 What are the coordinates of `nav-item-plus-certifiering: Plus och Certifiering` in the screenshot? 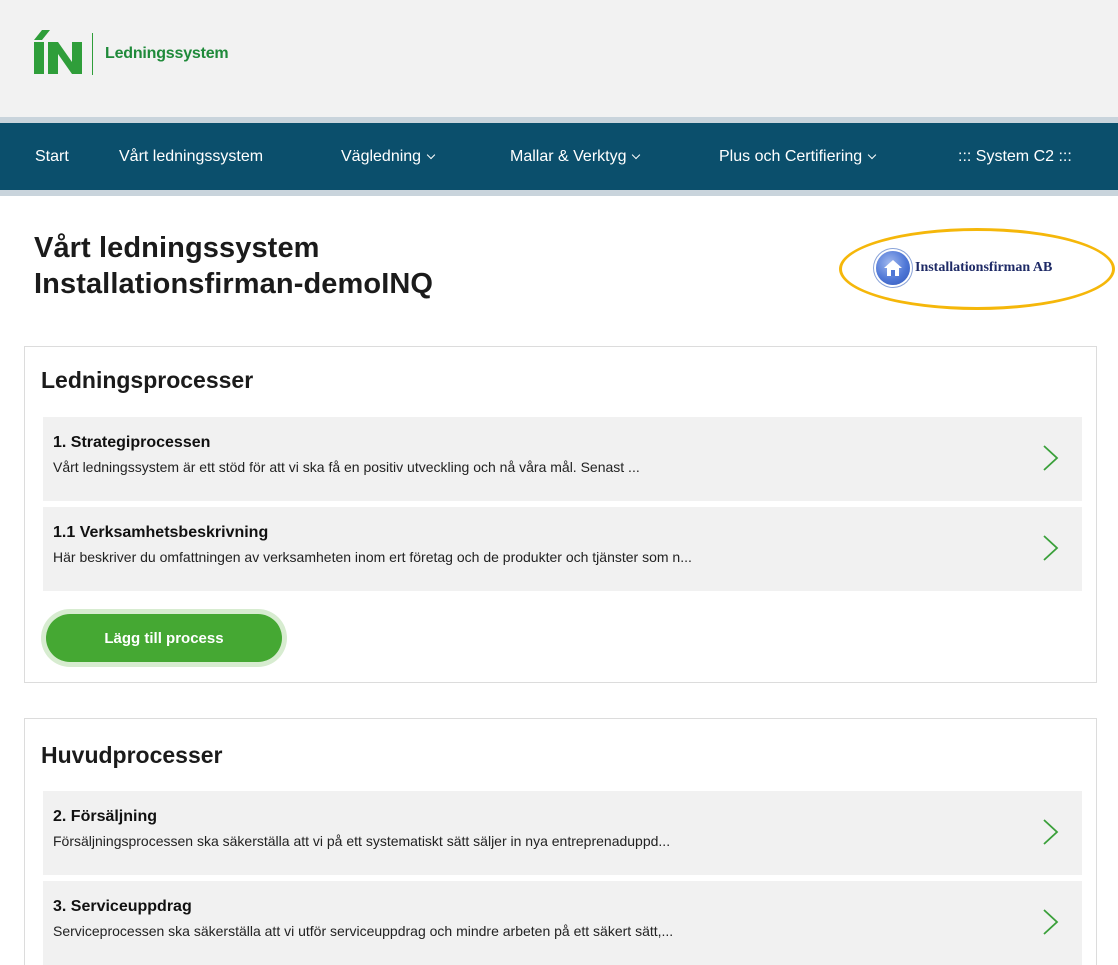 It's located at (798, 156).